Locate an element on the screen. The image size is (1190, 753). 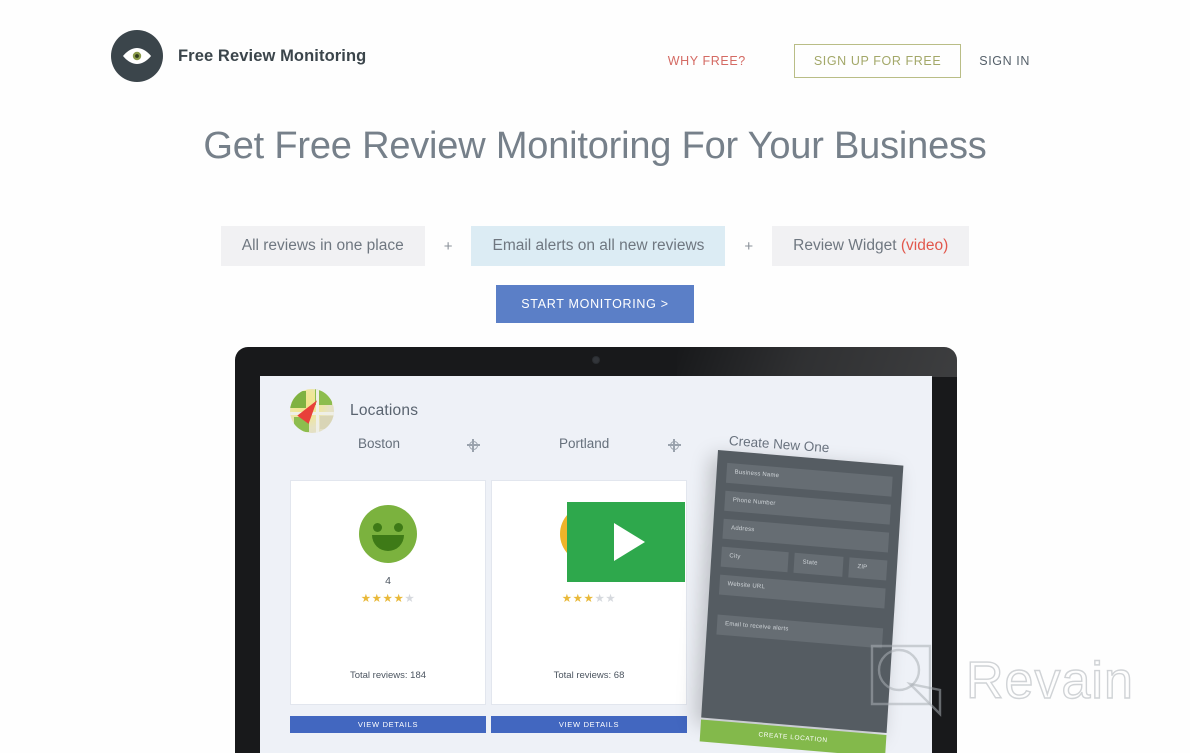
star-rating-2: ★★★★★ is located at coordinates (589, 598).